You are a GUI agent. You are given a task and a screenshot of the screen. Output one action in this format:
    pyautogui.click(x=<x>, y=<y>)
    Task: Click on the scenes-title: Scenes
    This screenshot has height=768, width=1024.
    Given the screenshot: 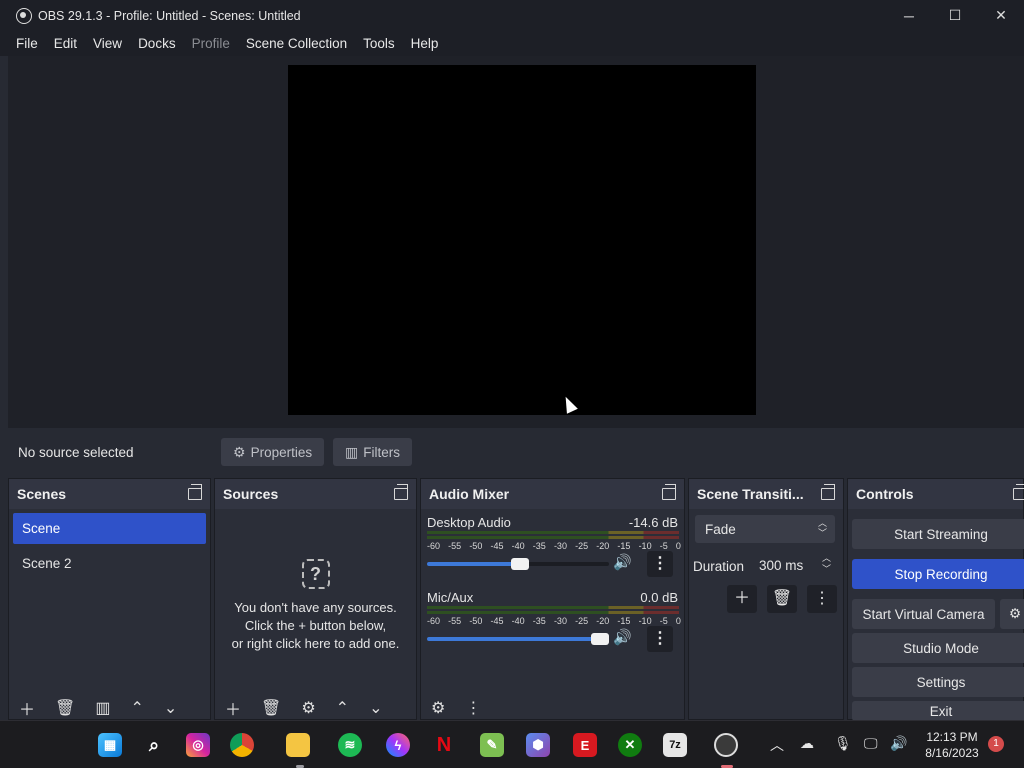 What is the action you would take?
    pyautogui.click(x=42, y=494)
    